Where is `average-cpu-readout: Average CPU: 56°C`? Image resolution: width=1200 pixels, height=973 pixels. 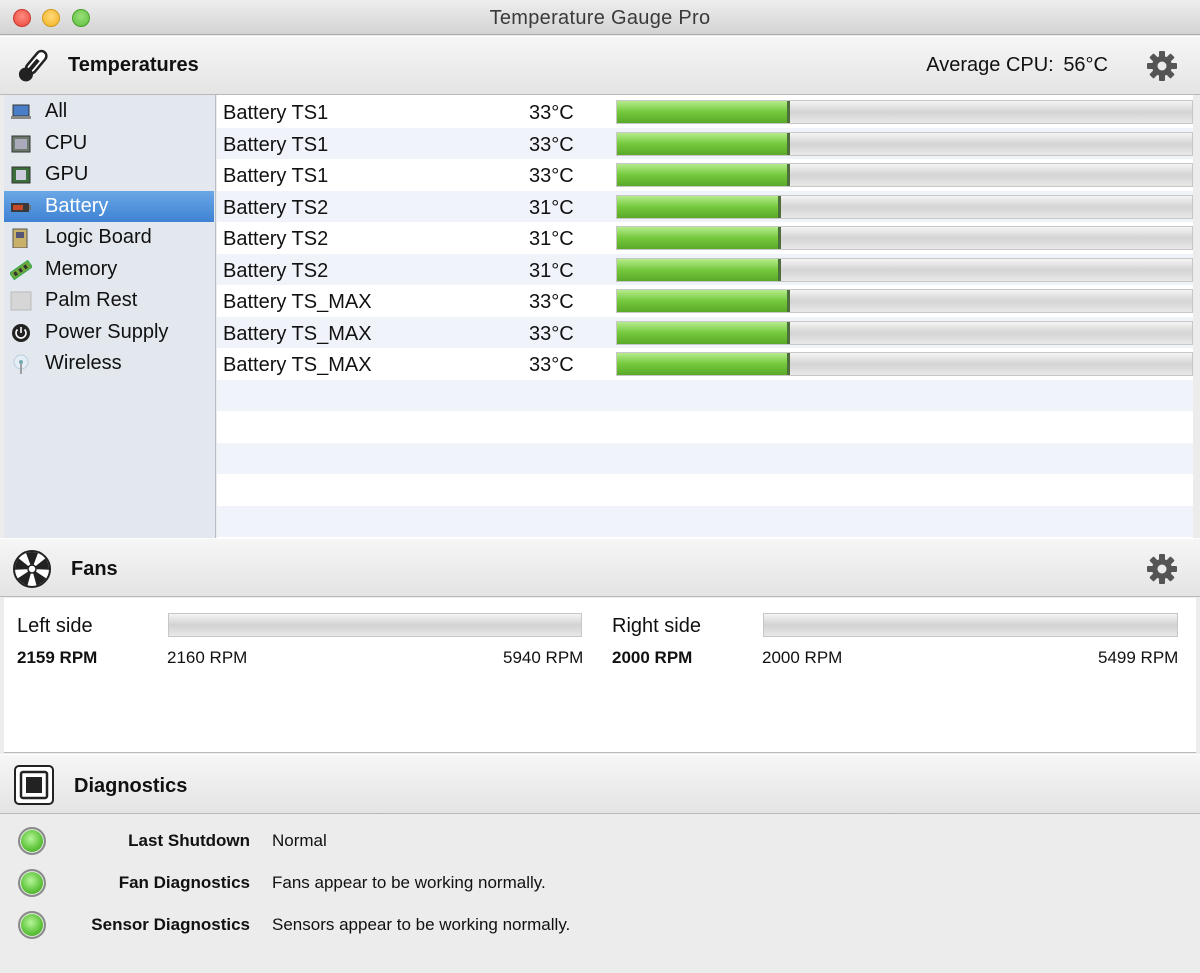 average-cpu-readout: Average CPU: 56°C is located at coordinates (1017, 65).